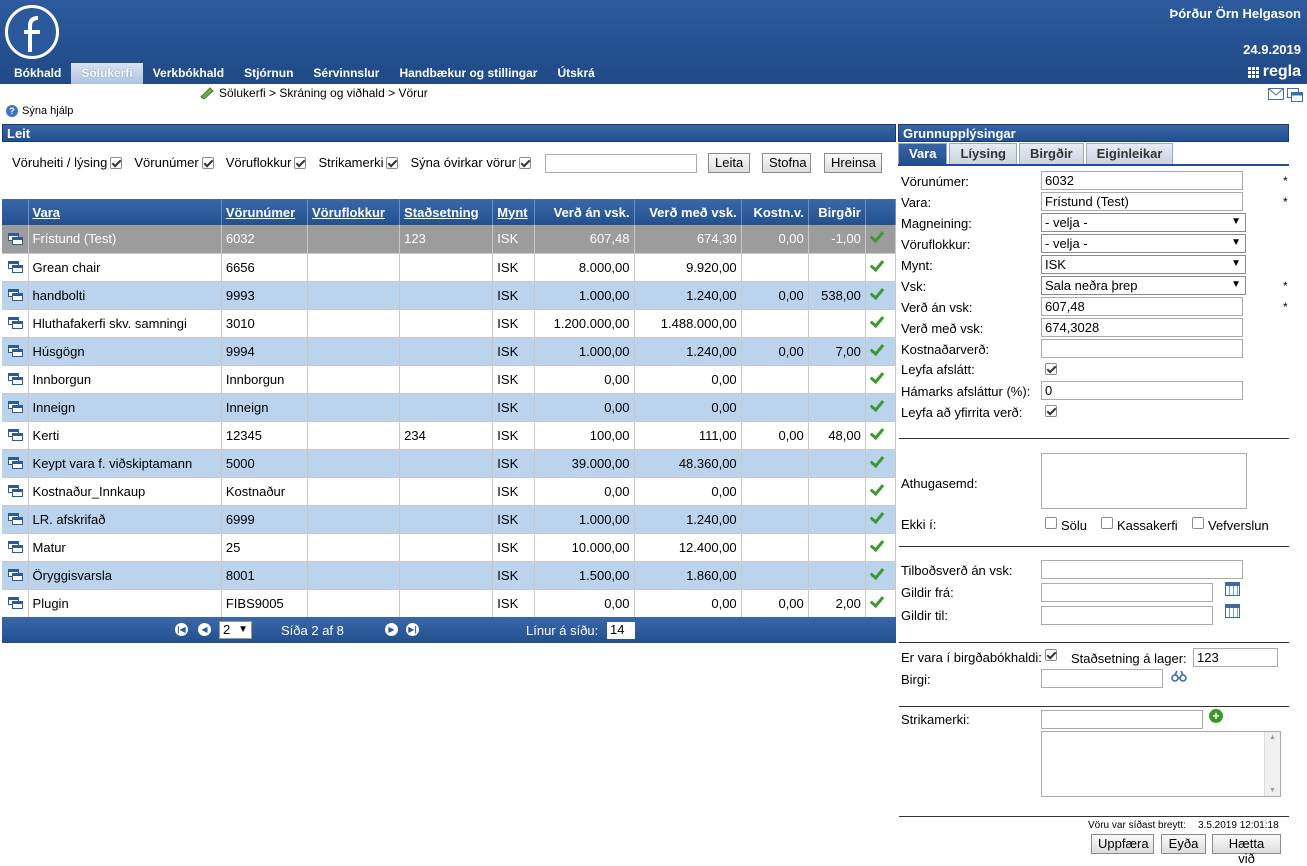  I want to click on prev-page-icon: ◀, so click(204, 629).